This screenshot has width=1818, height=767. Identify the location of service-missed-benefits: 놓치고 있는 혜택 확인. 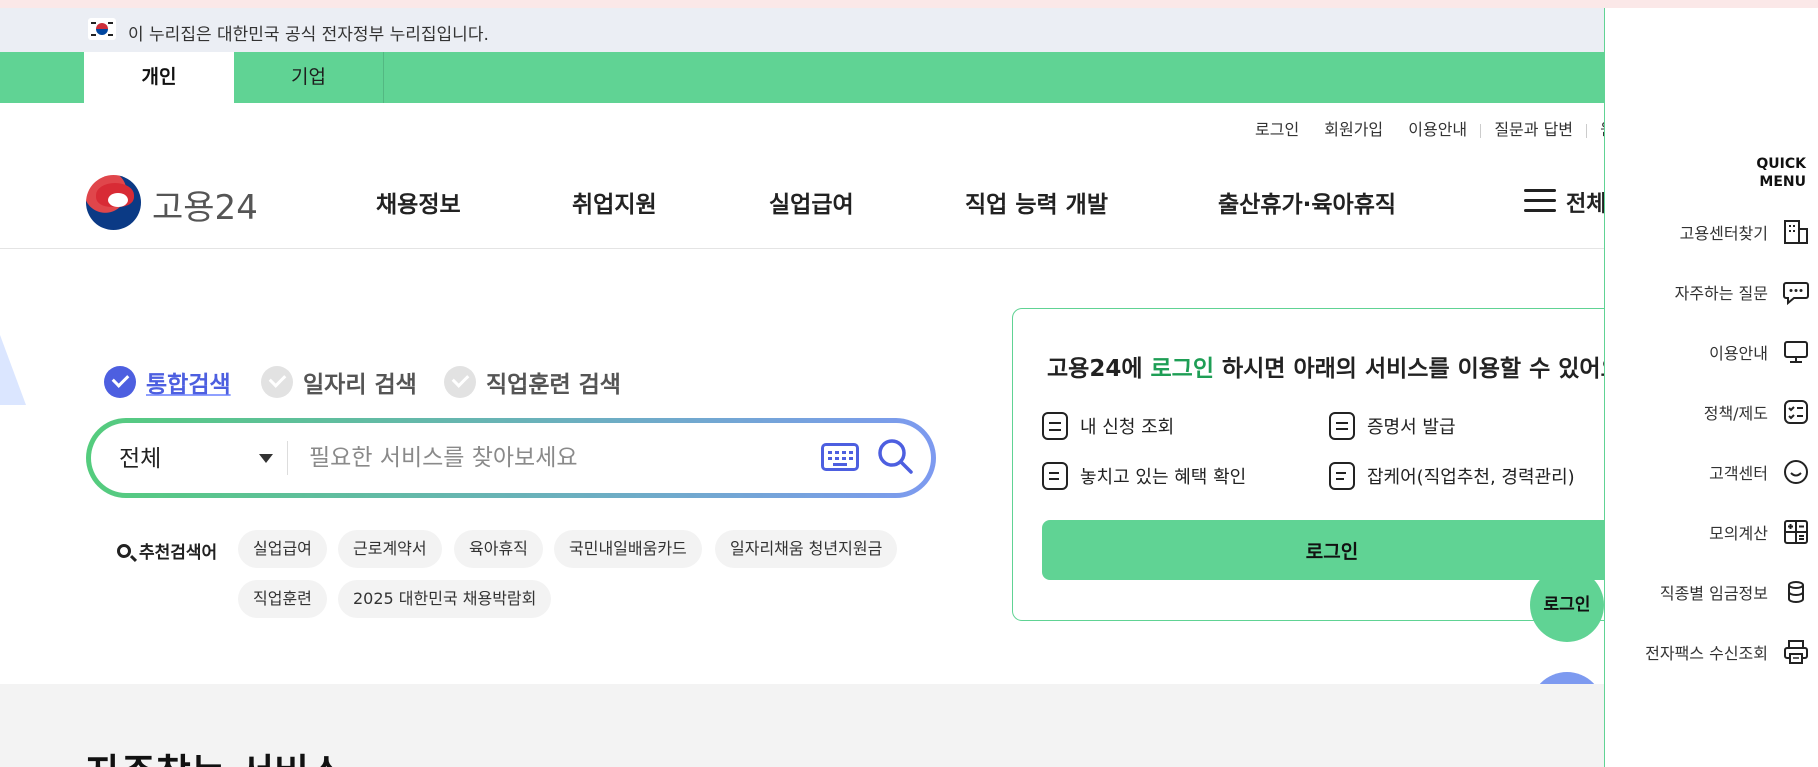
(1144, 476).